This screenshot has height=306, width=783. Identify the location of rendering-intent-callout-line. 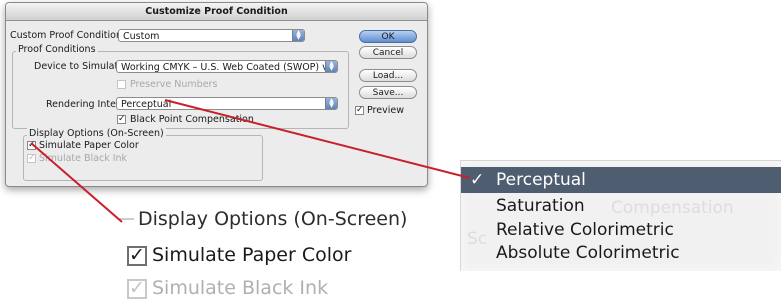
(317, 139).